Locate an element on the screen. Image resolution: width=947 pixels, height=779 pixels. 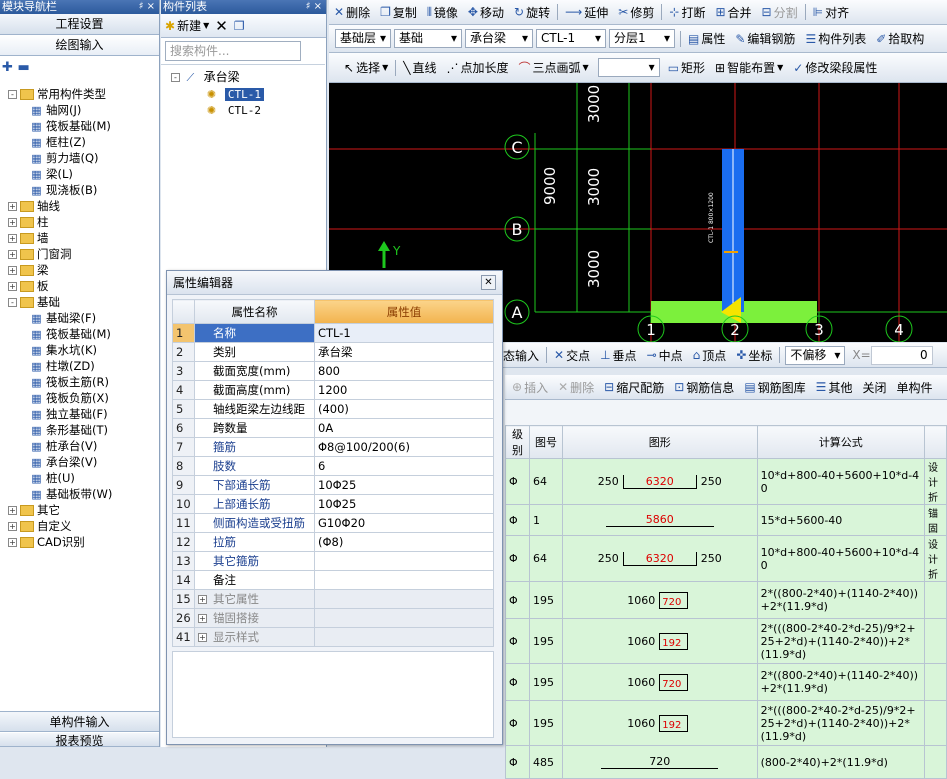
rebar-library-button: ▤ 钢筋图库 is located at coordinates (774, 387).